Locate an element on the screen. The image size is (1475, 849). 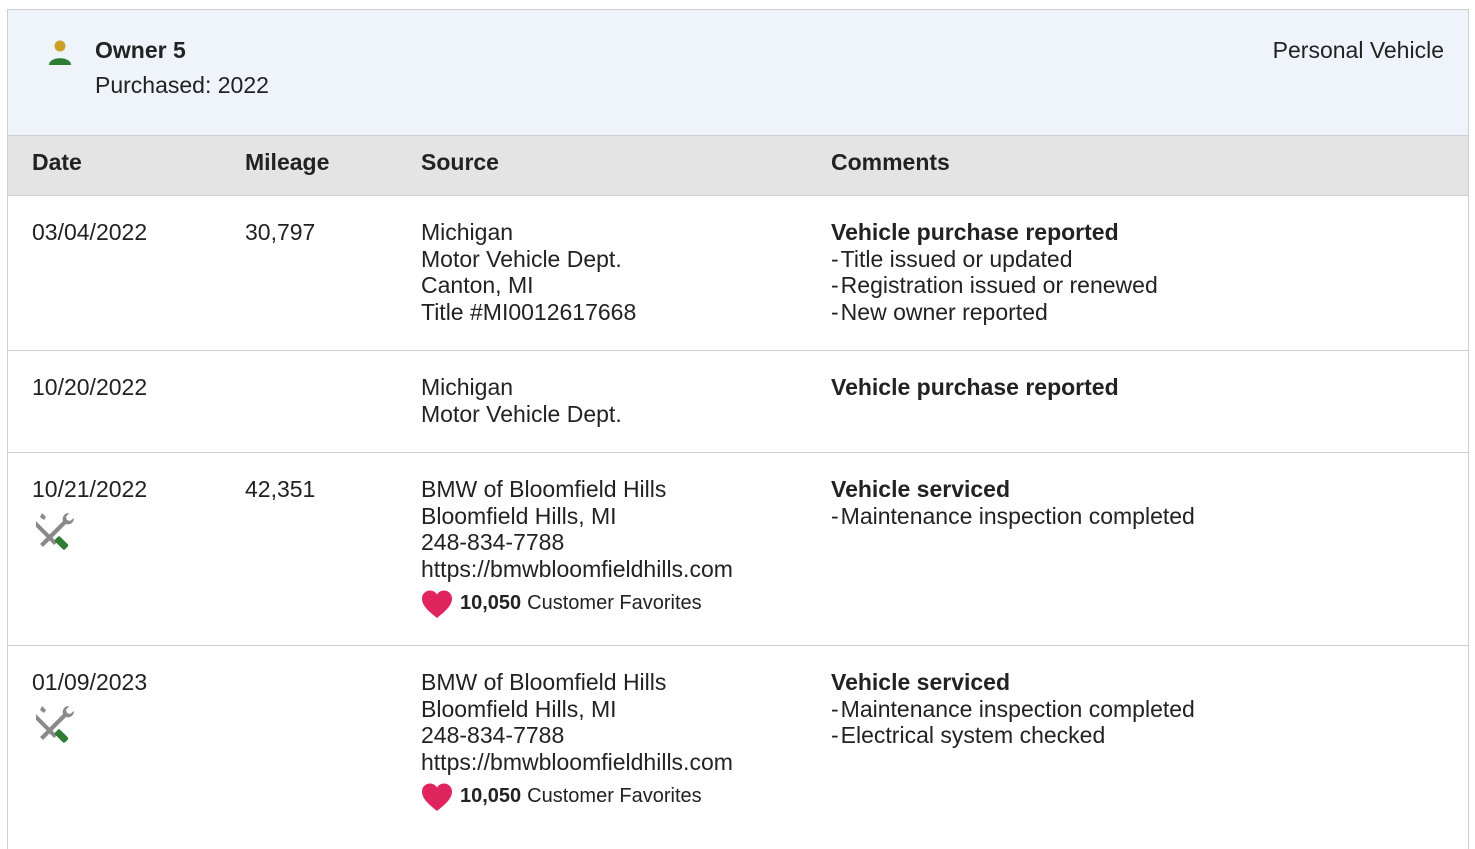
owner-purchased: Purchased: 2022 is located at coordinates (182, 85).